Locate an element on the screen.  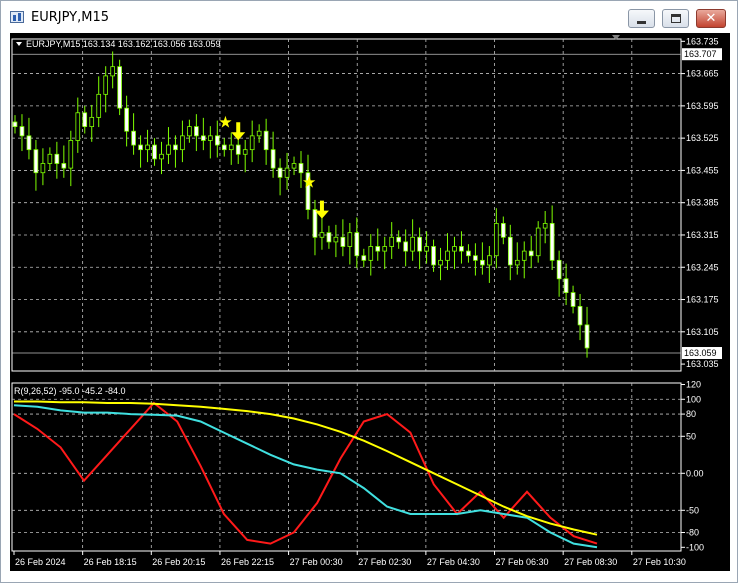
time-axis-label: 26 Feb 18:15 is located at coordinates (110, 562).